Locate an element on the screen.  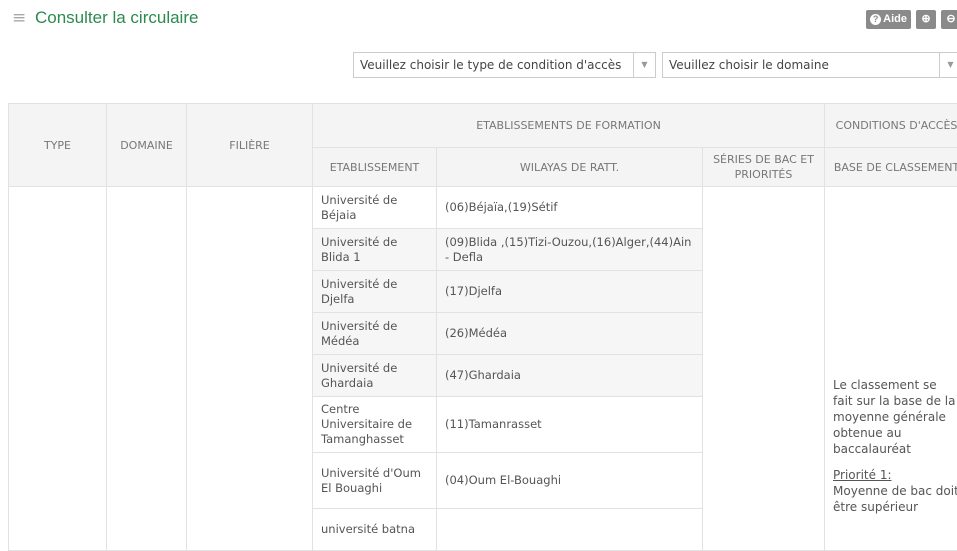
top-bar: ≡ Consulter la circulaire ? Aide ⊕ ⊖ is located at coordinates (478, 20).